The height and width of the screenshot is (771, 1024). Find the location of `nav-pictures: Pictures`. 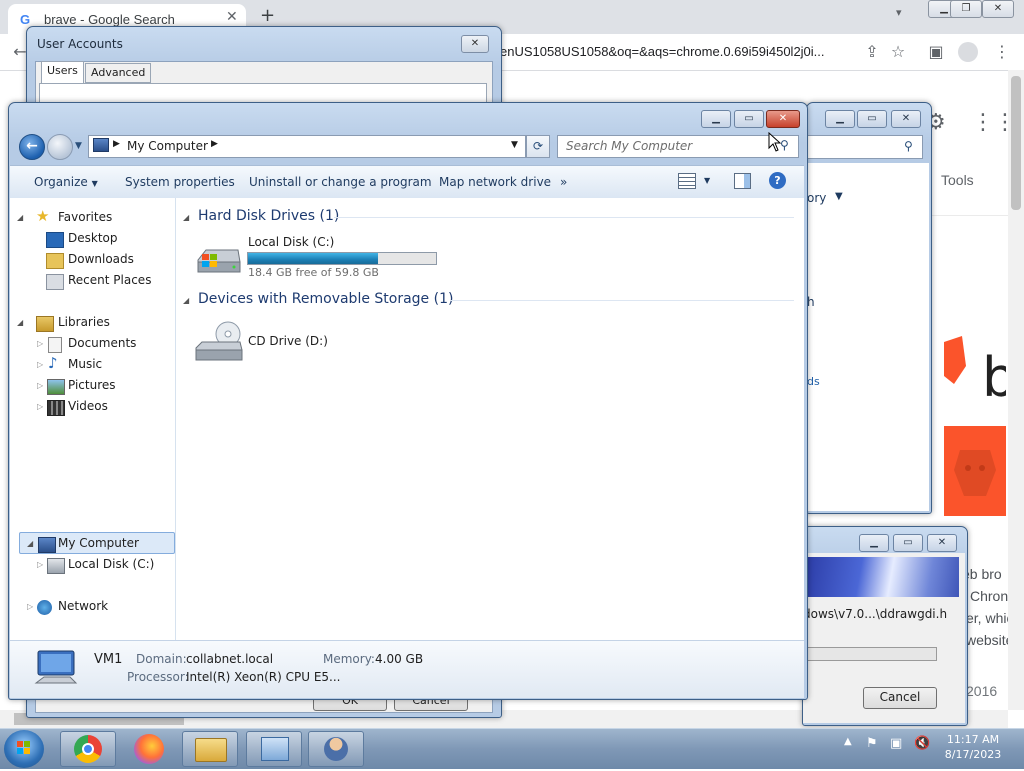

nav-pictures: Pictures is located at coordinates (92, 385).